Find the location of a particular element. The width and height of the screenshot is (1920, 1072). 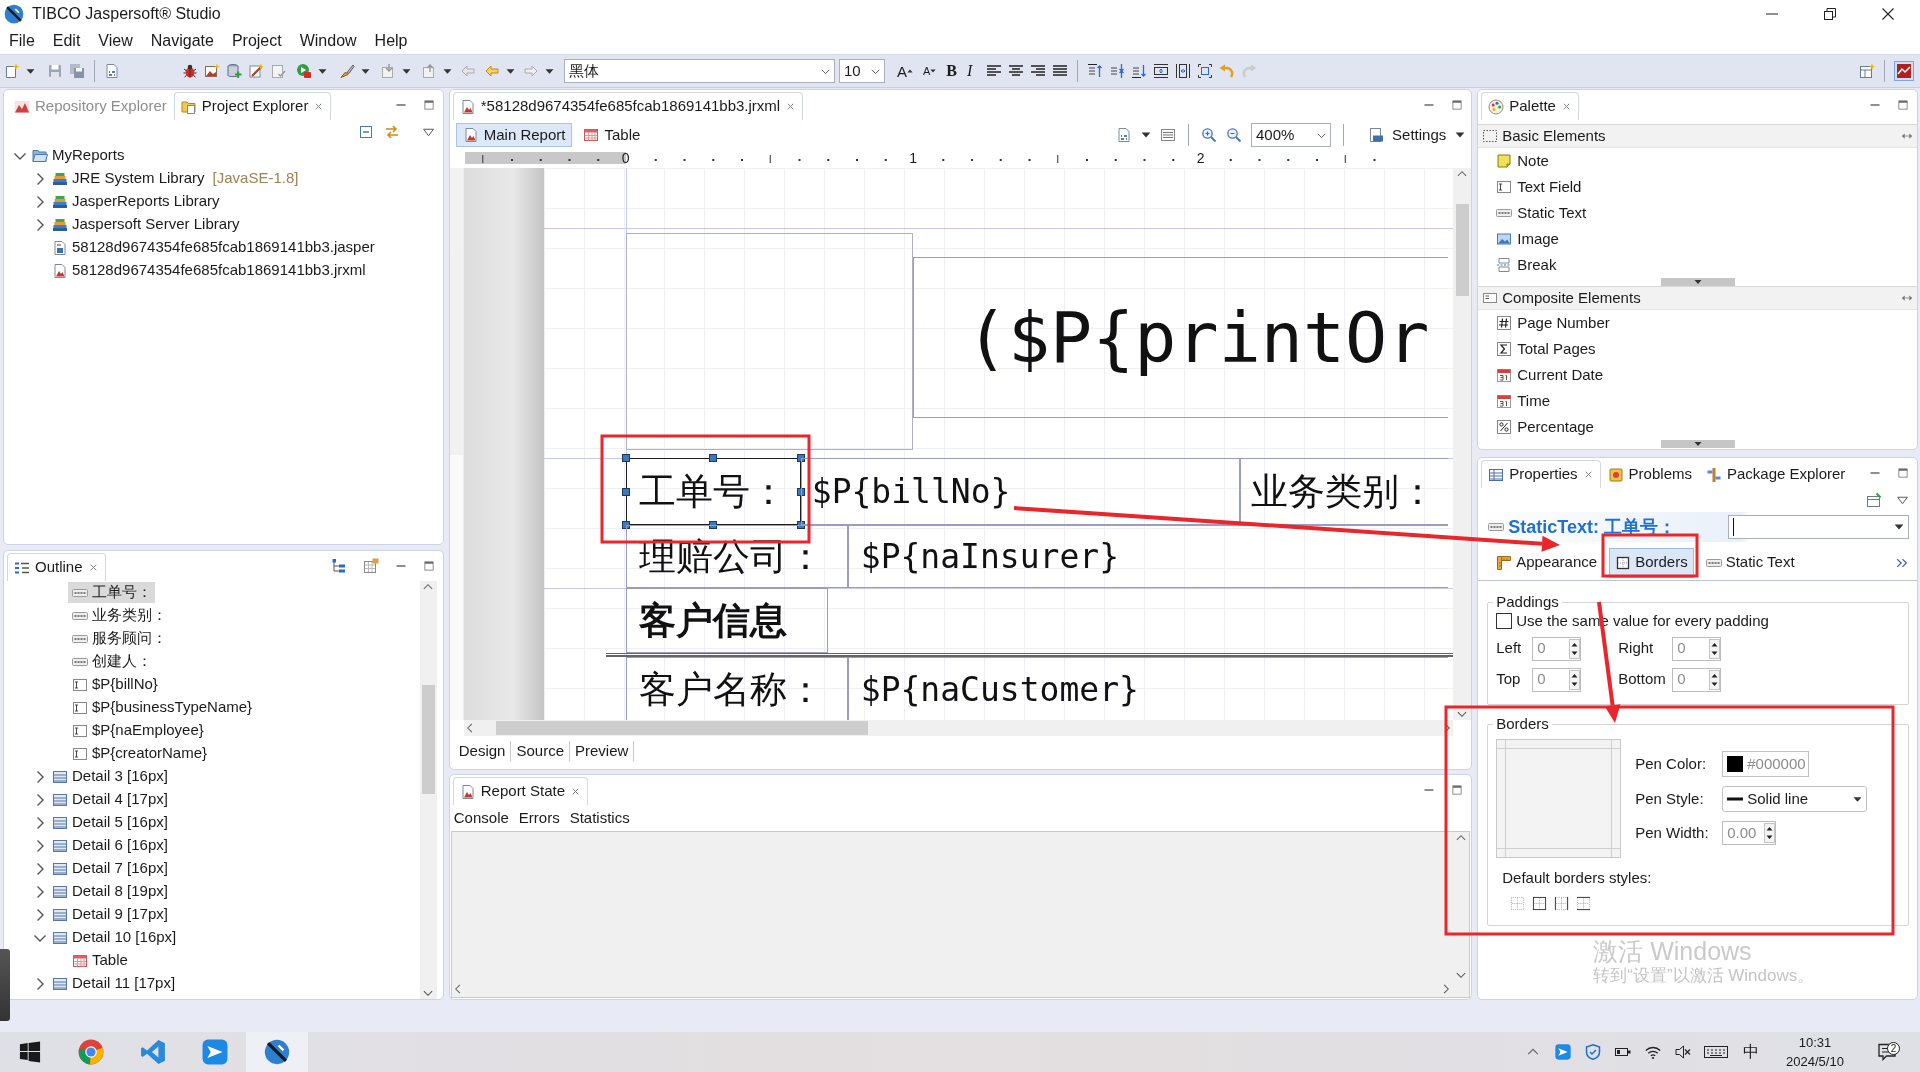

shrink-font-button: A is located at coordinates (930, 71).